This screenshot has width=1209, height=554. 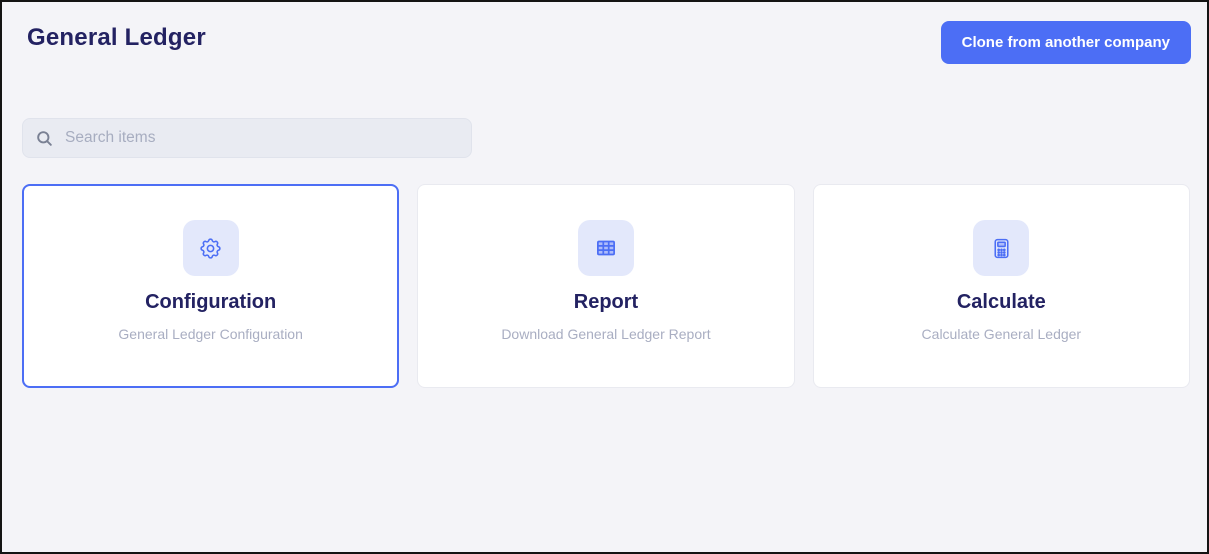 I want to click on clone-from-another-company-button: Clone from another company, so click(x=1065, y=42).